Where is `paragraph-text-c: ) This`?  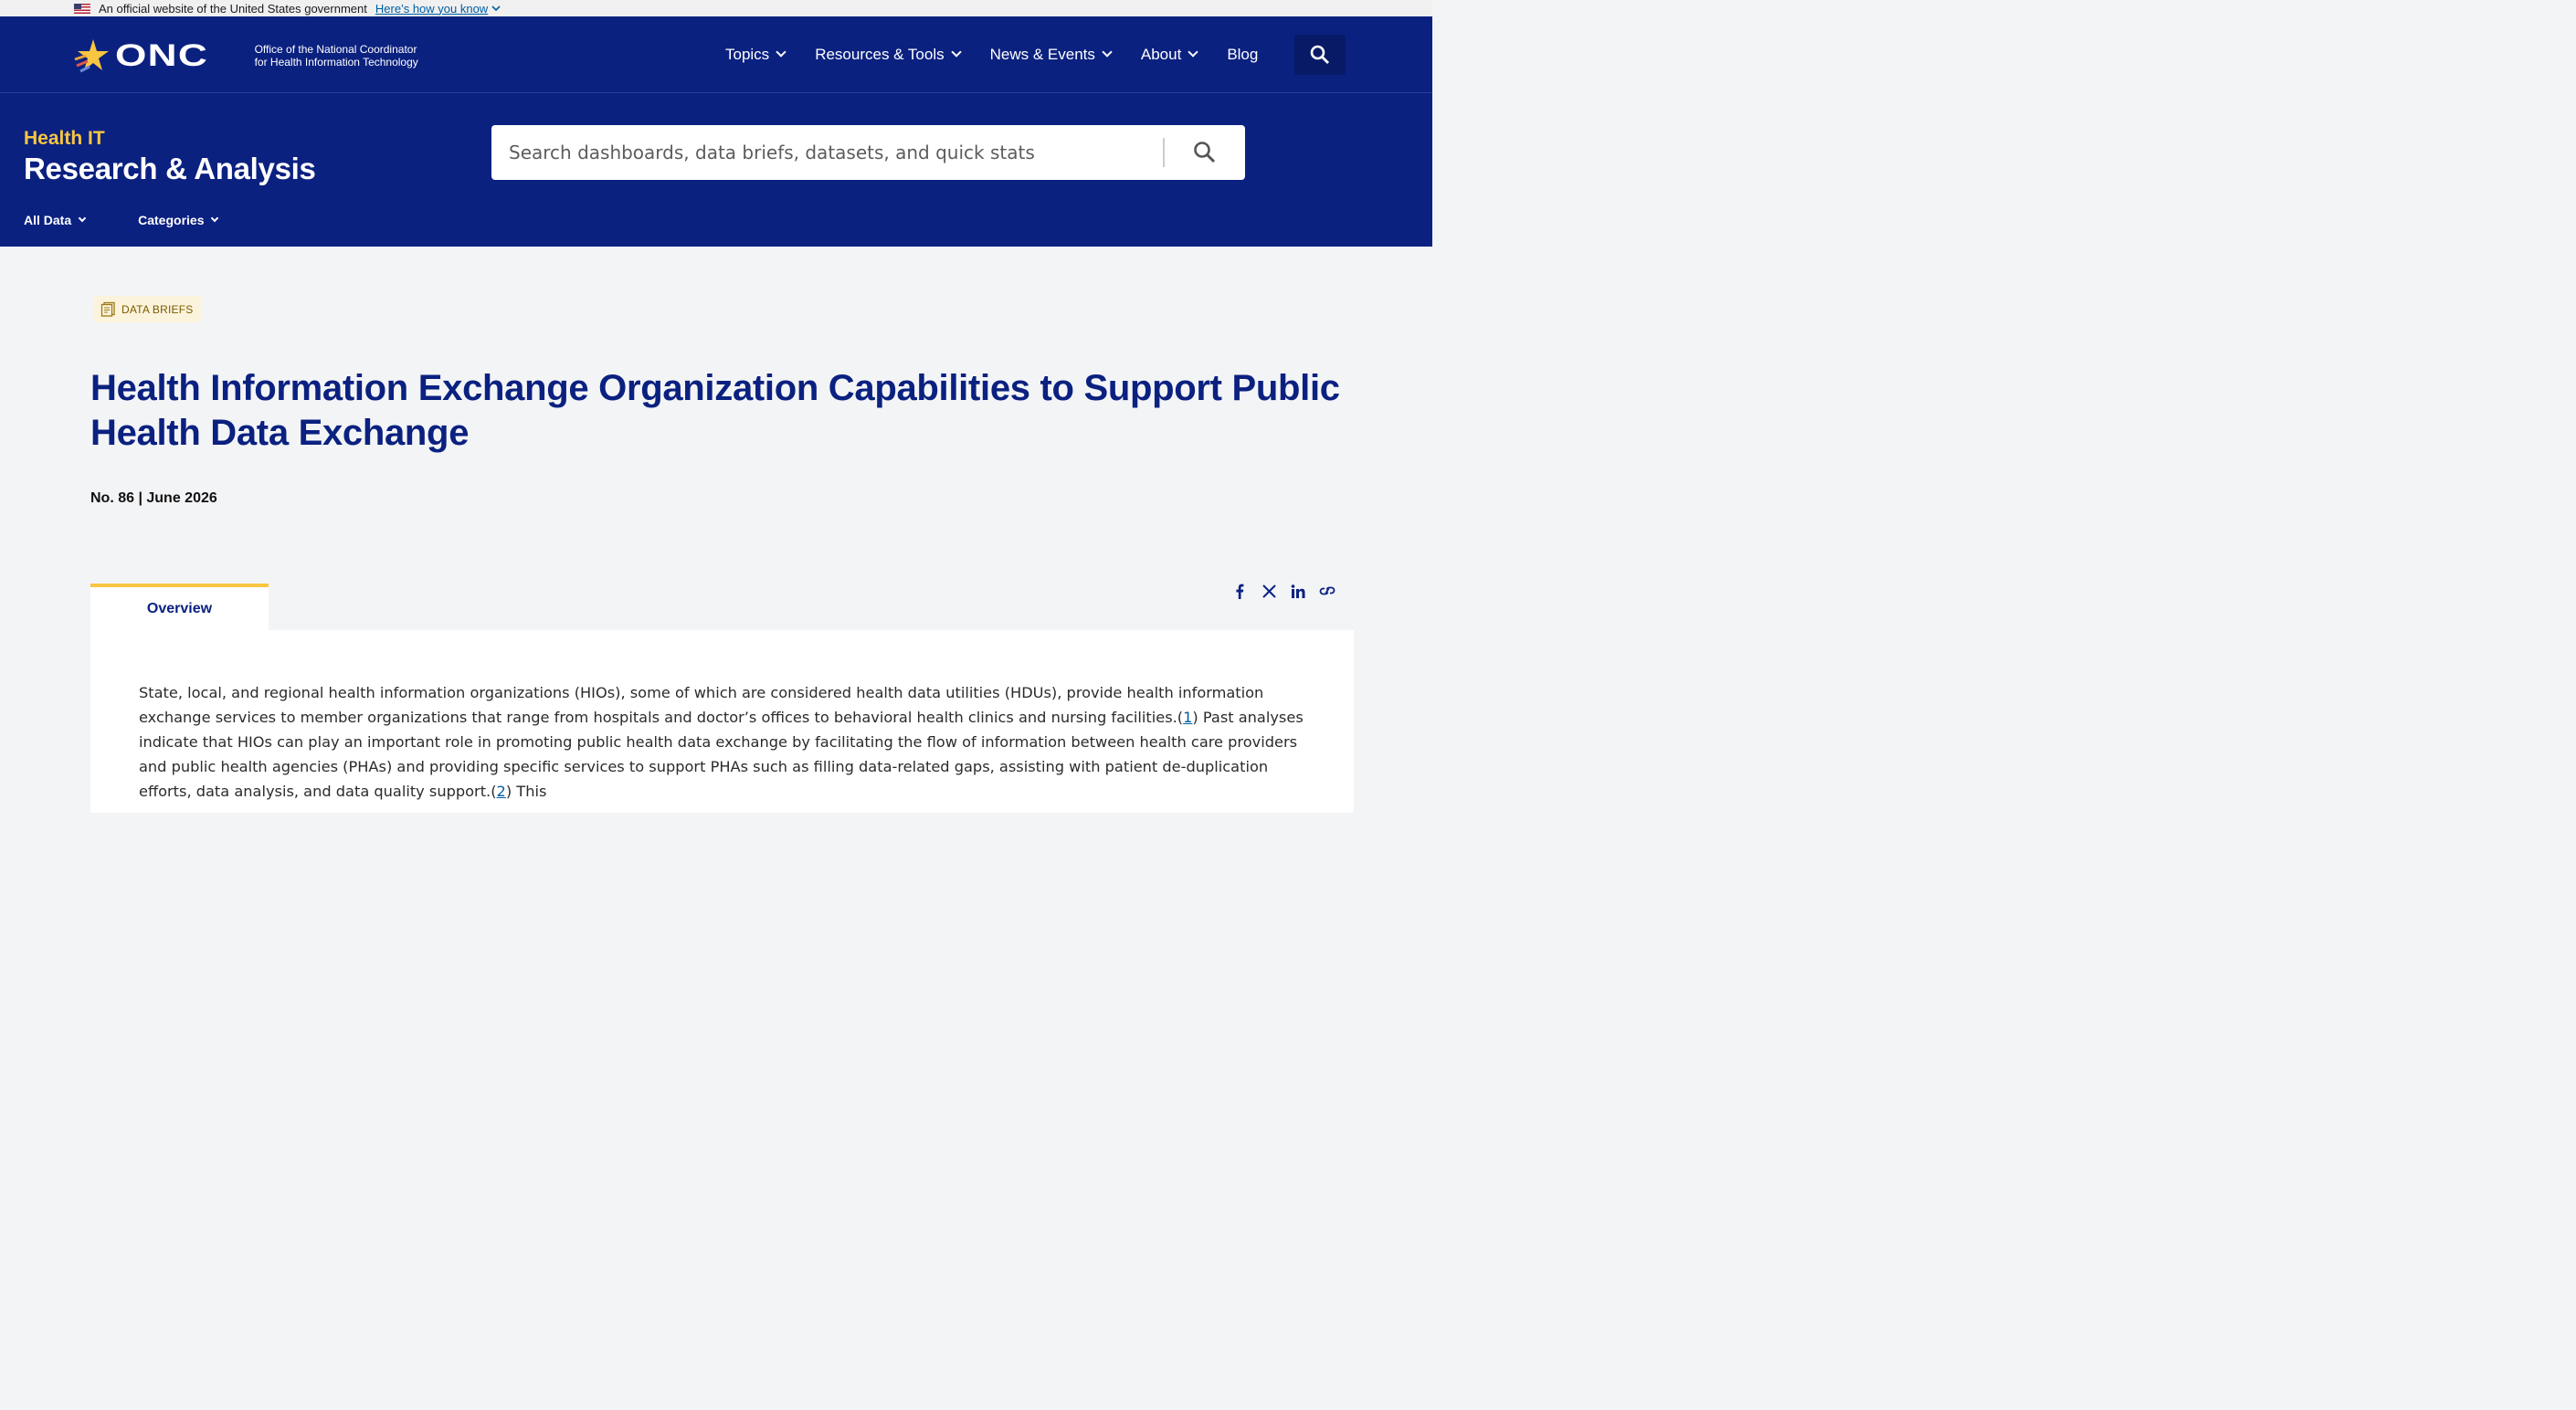
paragraph-text-c: ) This is located at coordinates (526, 791).